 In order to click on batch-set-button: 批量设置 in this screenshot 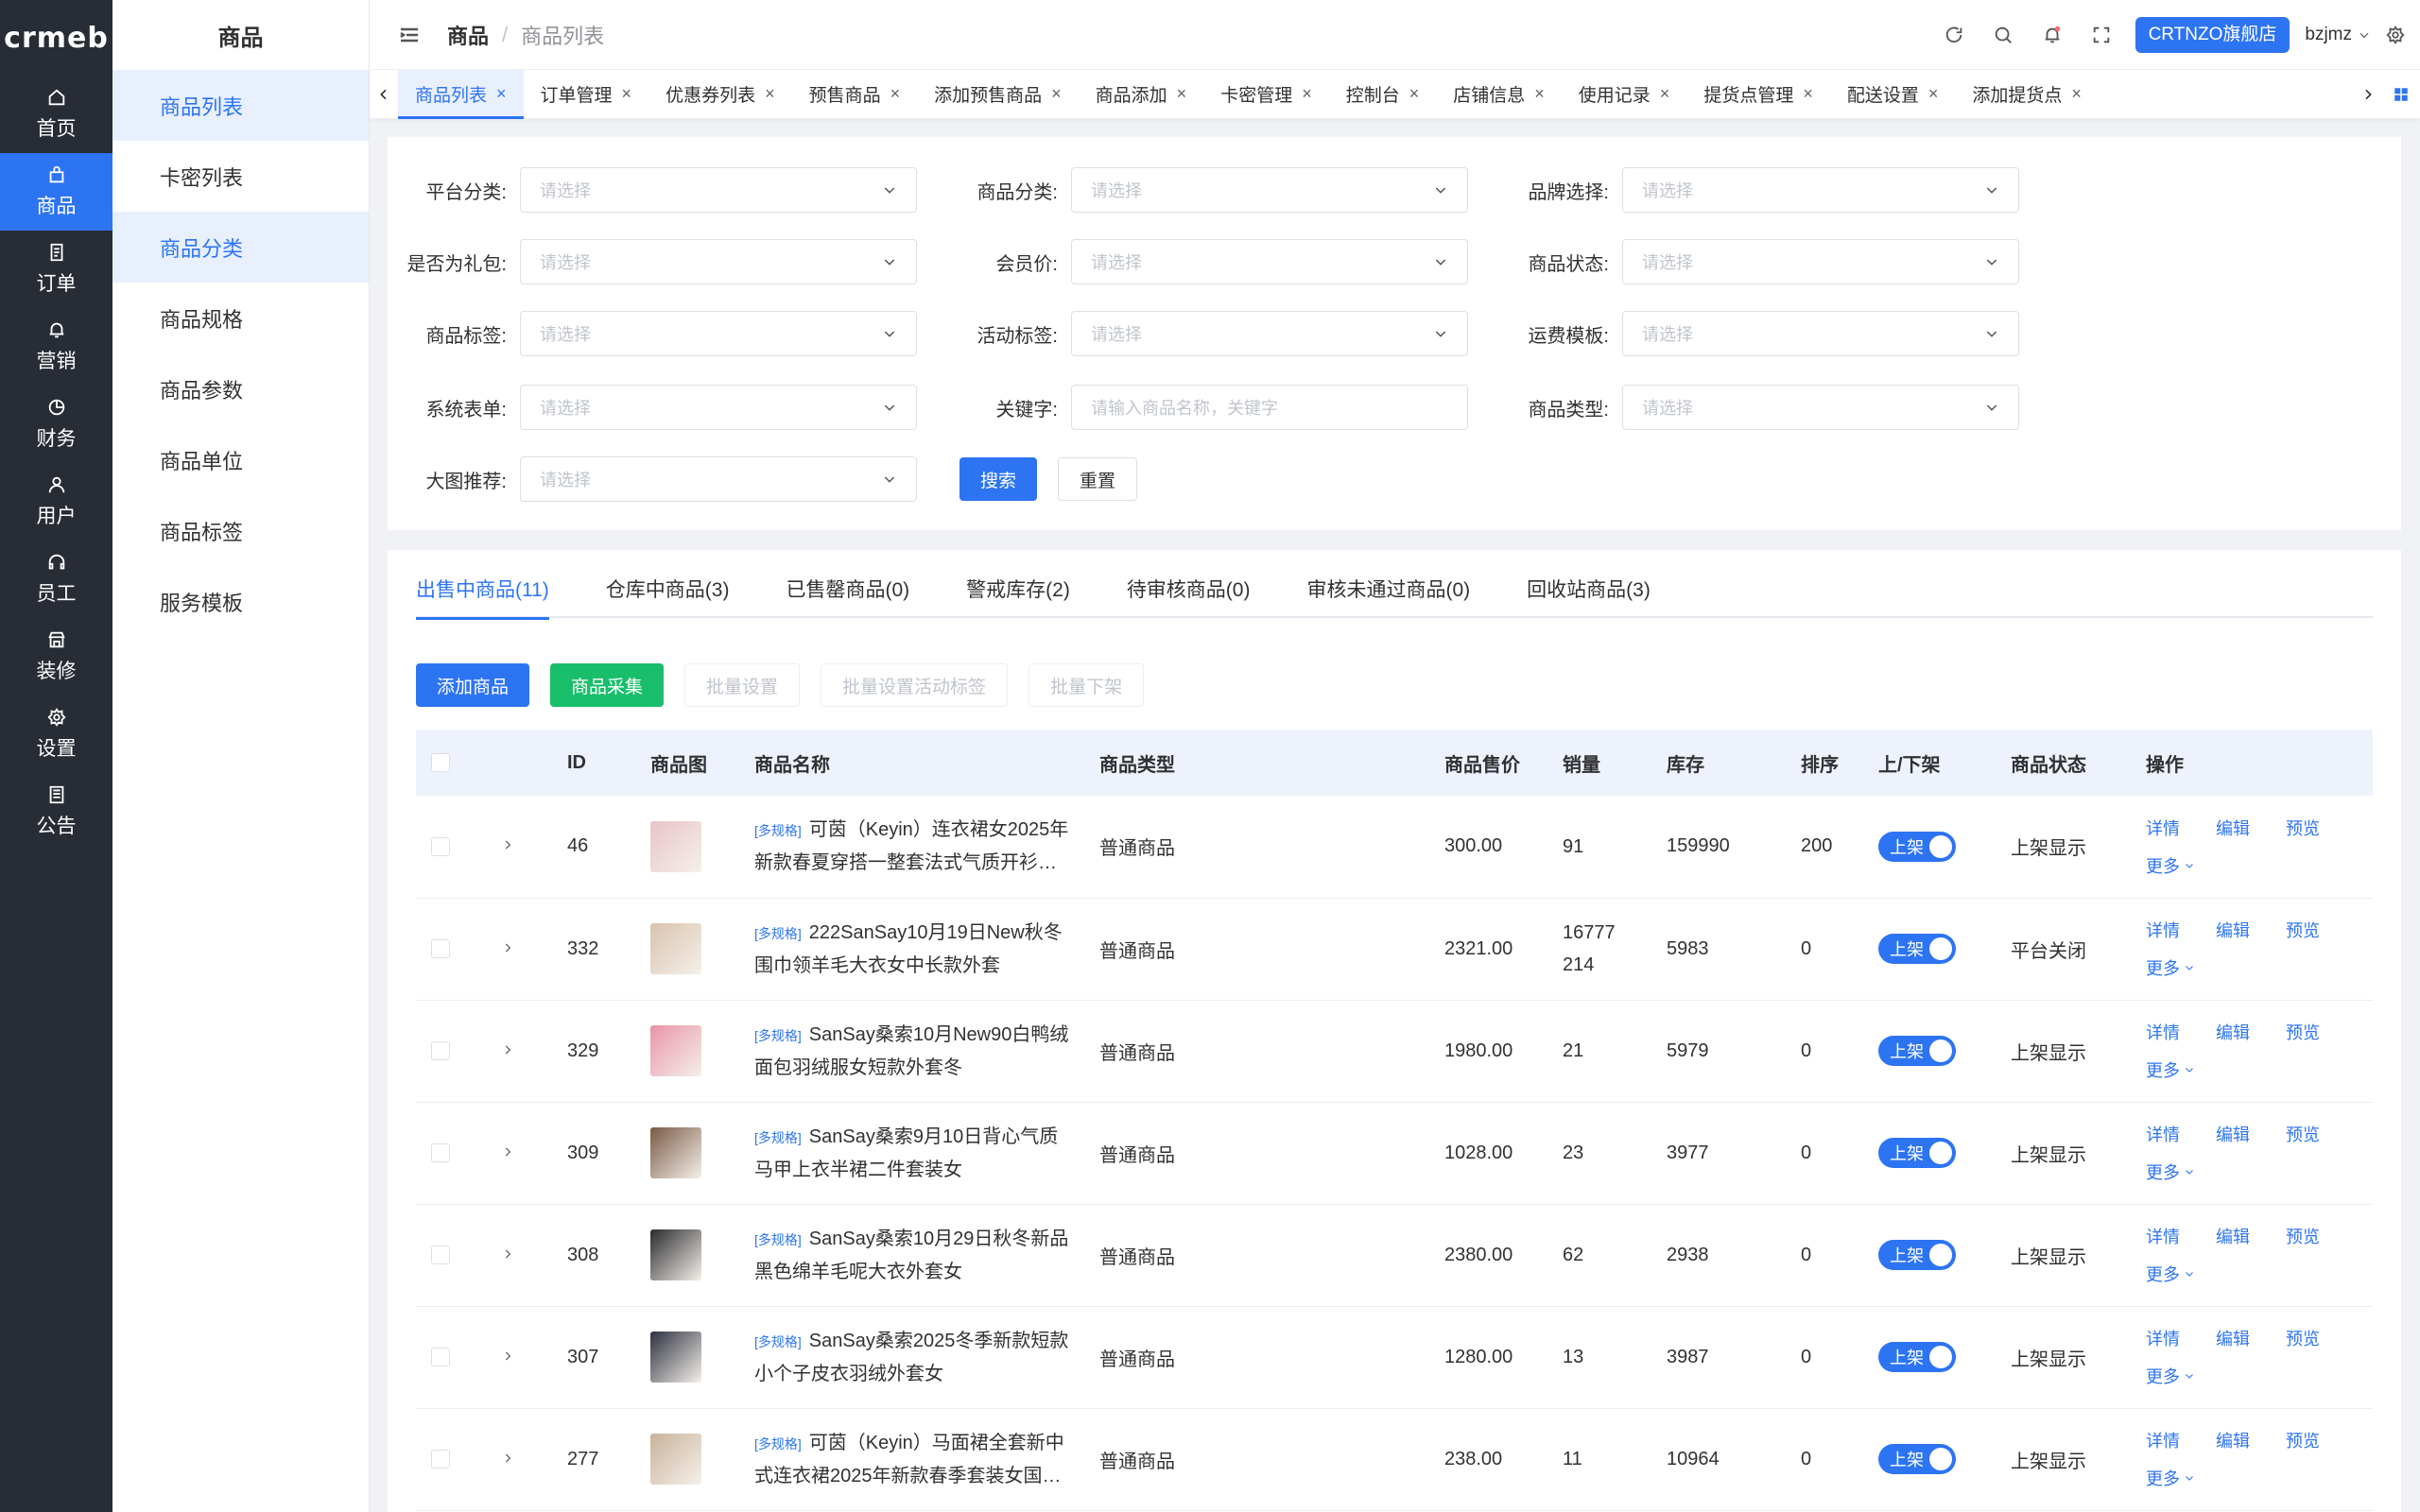, I will do `click(742, 685)`.